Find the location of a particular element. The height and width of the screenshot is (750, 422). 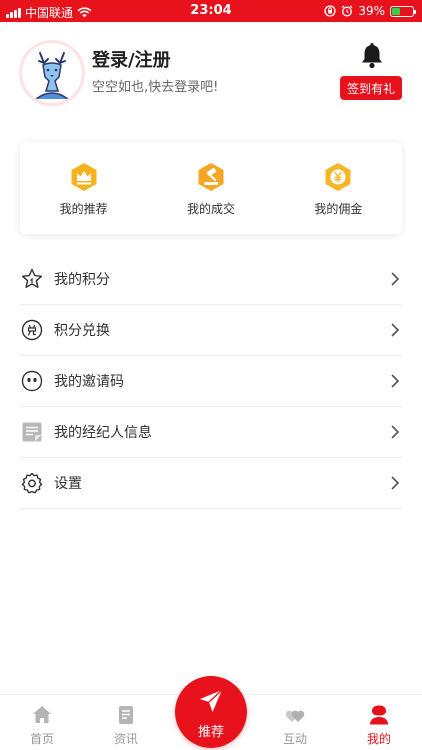

login-register-link: 登录/注册 is located at coordinates (131, 59).